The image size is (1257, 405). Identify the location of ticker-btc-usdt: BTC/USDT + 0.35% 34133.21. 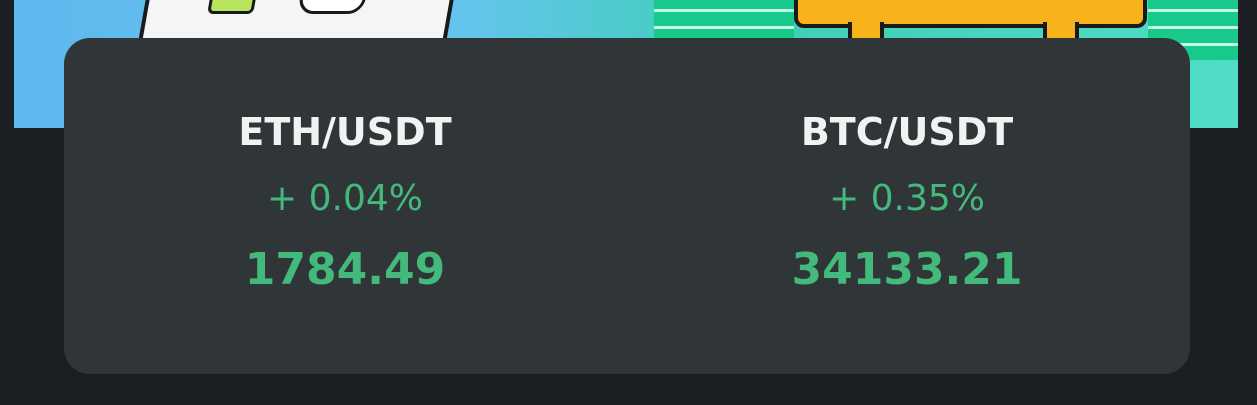
(907, 203).